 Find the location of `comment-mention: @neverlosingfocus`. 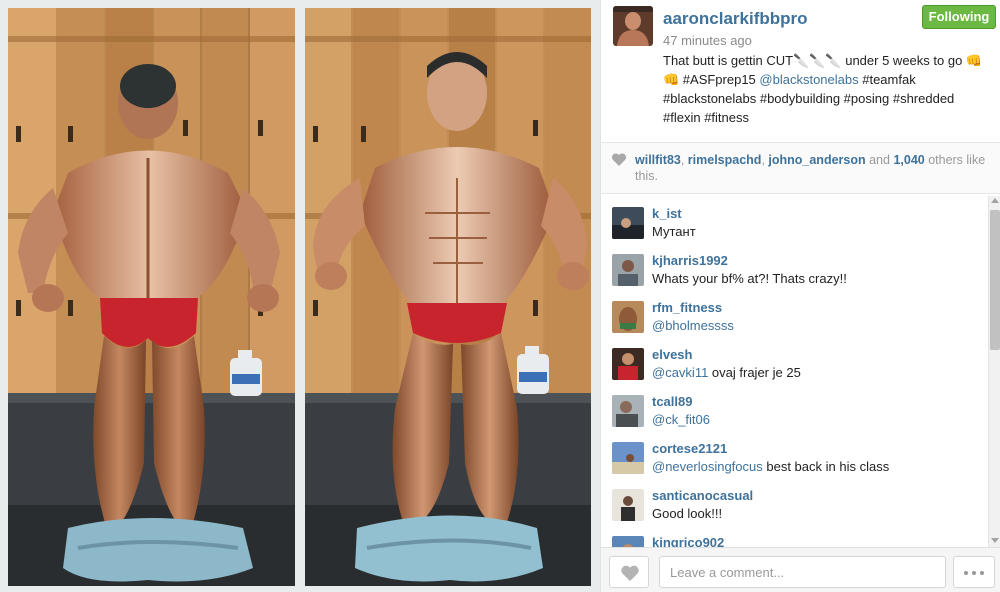

comment-mention: @neverlosingfocus is located at coordinates (707, 466).